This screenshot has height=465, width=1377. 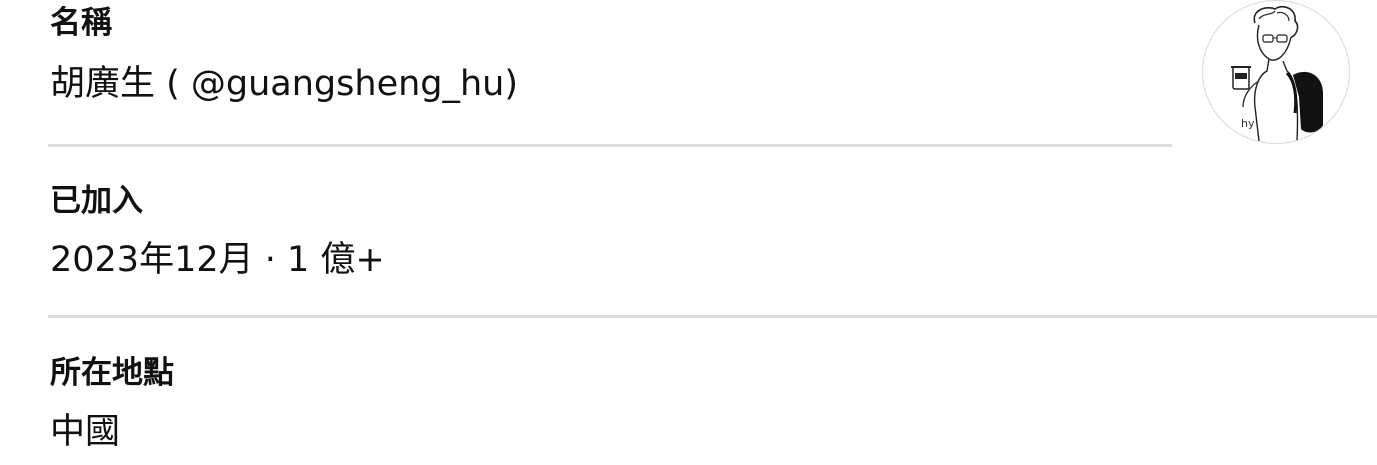 I want to click on avatar: hy, so click(x=1276, y=72).